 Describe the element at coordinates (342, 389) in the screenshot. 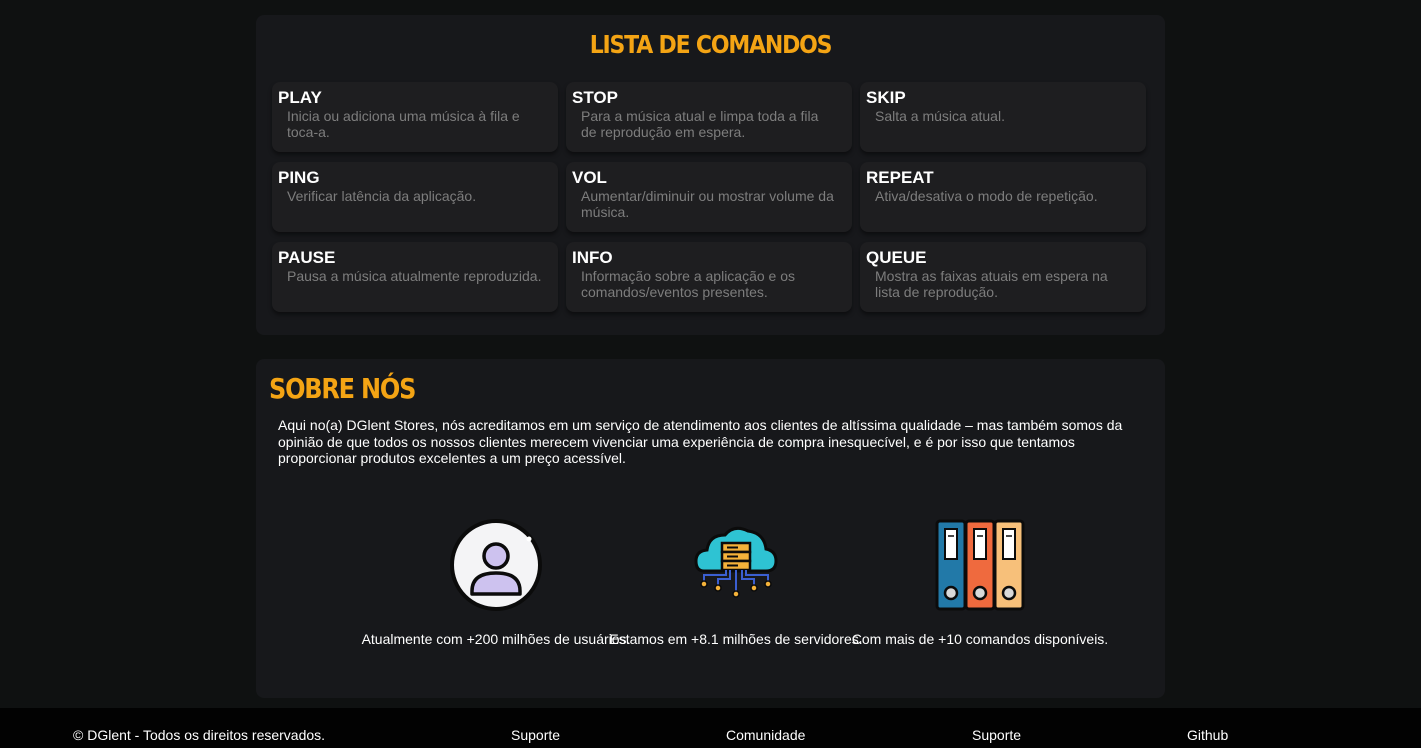

I see `about-title: SOBRE NÓS` at that location.